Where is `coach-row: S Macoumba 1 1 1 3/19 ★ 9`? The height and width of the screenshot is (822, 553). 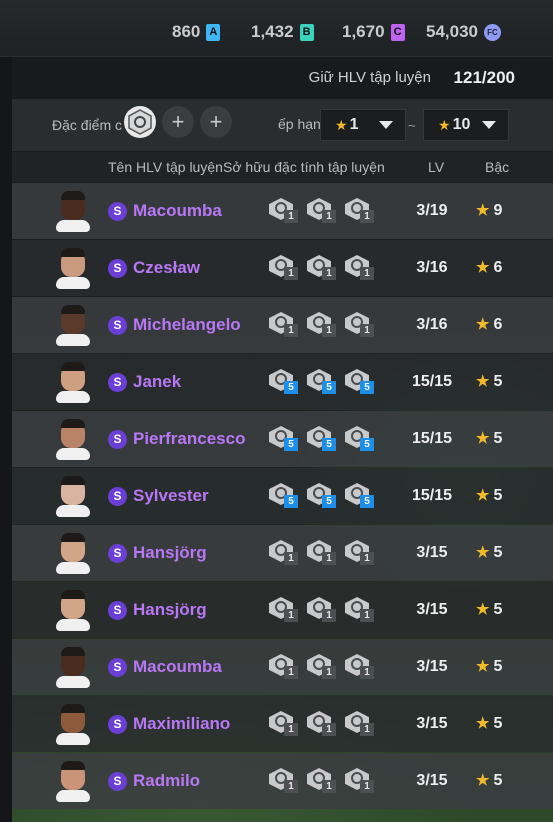 coach-row: S Macoumba 1 1 1 3/19 ★ 9 is located at coordinates (282, 211).